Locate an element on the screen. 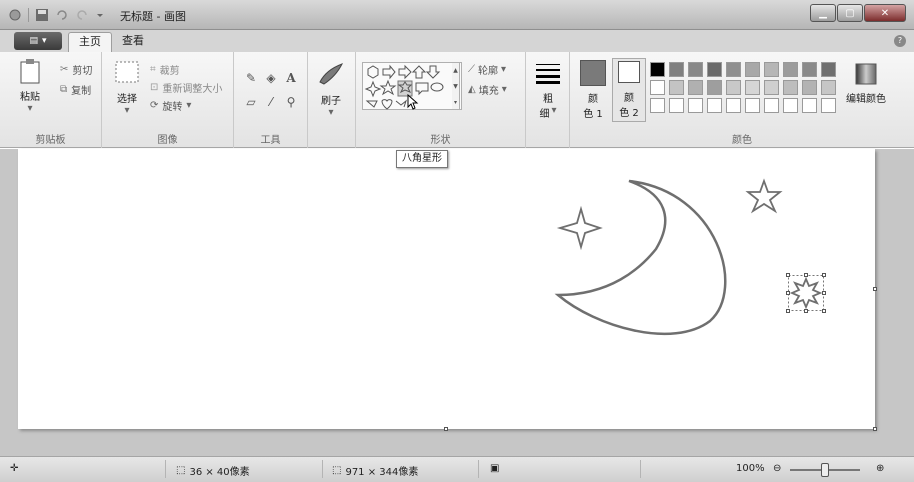  undo-icon is located at coordinates (62, 15).